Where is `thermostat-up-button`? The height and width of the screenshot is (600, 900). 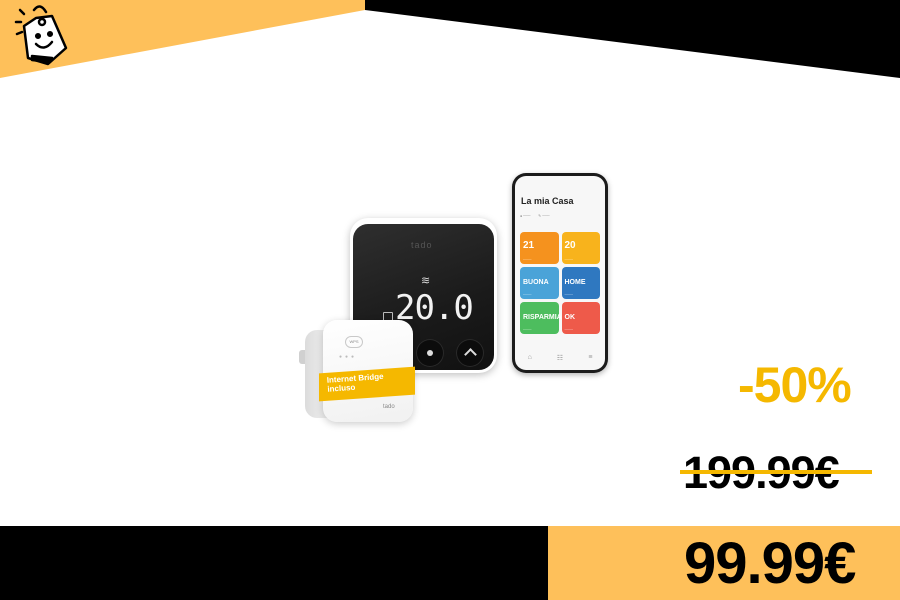
thermostat-up-button is located at coordinates (470, 353).